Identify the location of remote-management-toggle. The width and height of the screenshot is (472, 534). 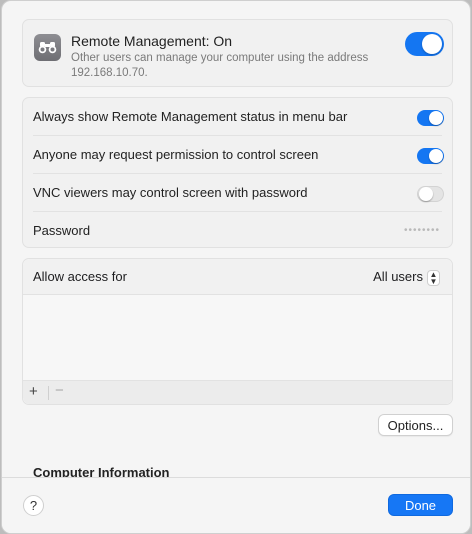
(424, 44).